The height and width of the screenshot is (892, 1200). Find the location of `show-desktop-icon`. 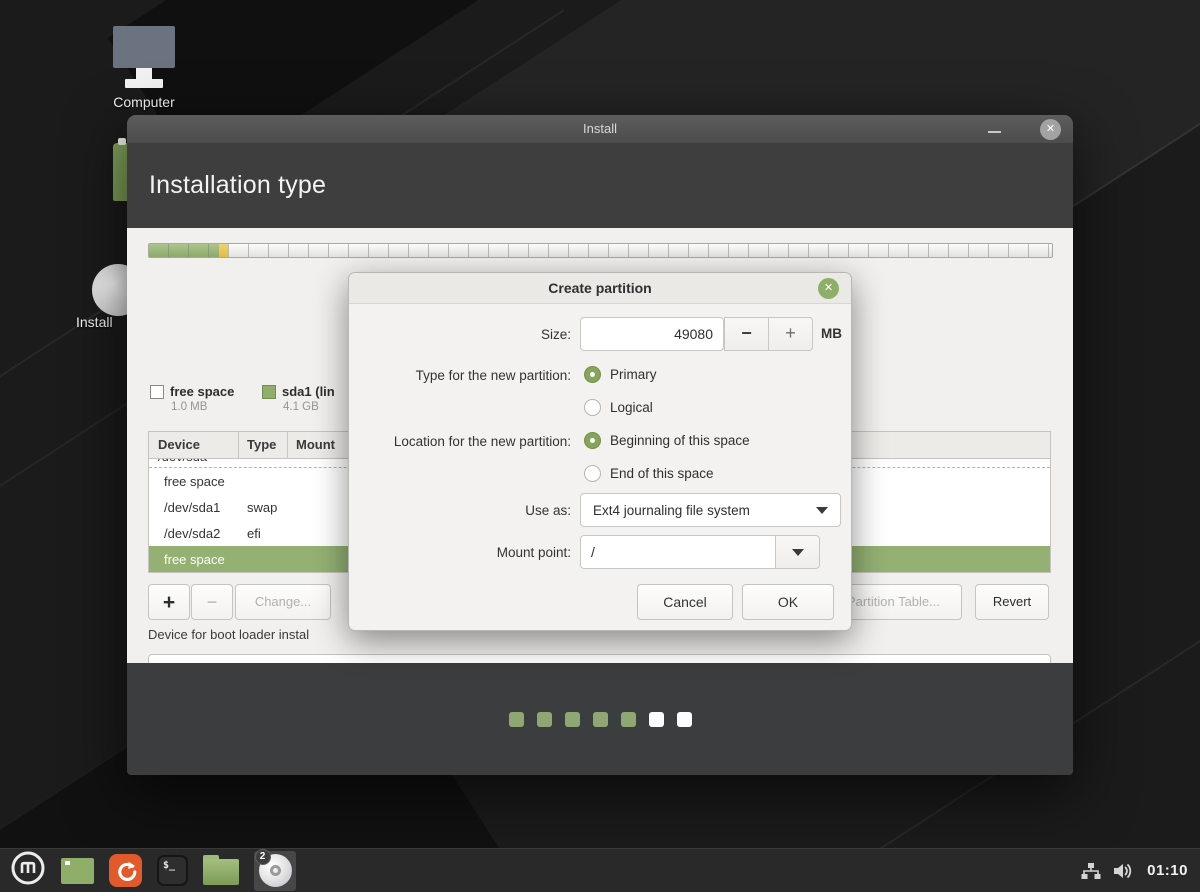

show-desktop-icon is located at coordinates (77, 870).